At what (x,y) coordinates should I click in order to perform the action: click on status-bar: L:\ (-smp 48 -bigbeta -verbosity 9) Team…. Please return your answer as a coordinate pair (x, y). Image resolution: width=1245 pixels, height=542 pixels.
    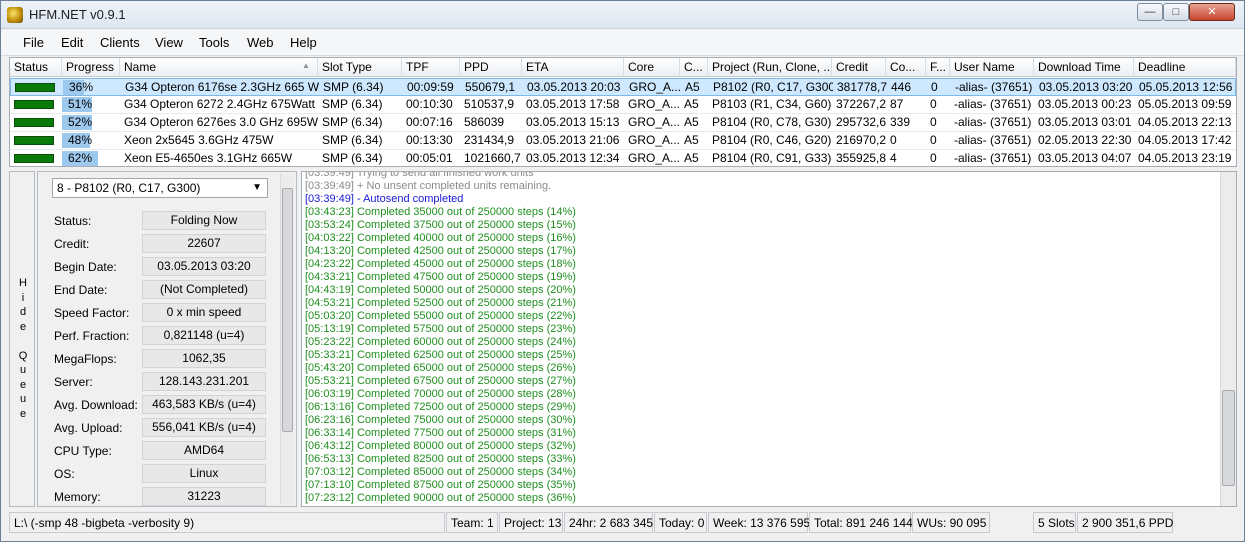
    Looking at the image, I should click on (623, 523).